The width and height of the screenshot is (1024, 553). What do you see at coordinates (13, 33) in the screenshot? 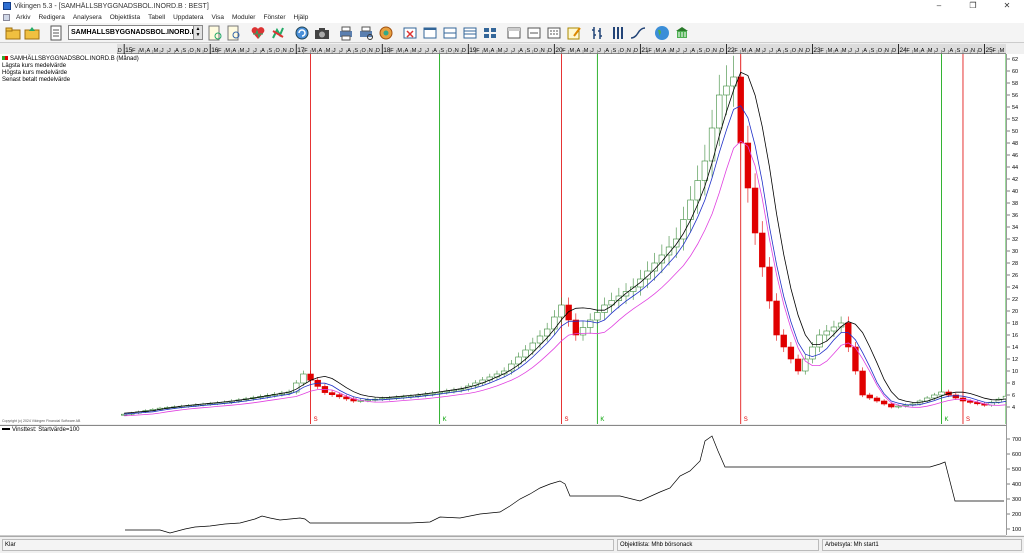
I see `open-folder-icon` at bounding box center [13, 33].